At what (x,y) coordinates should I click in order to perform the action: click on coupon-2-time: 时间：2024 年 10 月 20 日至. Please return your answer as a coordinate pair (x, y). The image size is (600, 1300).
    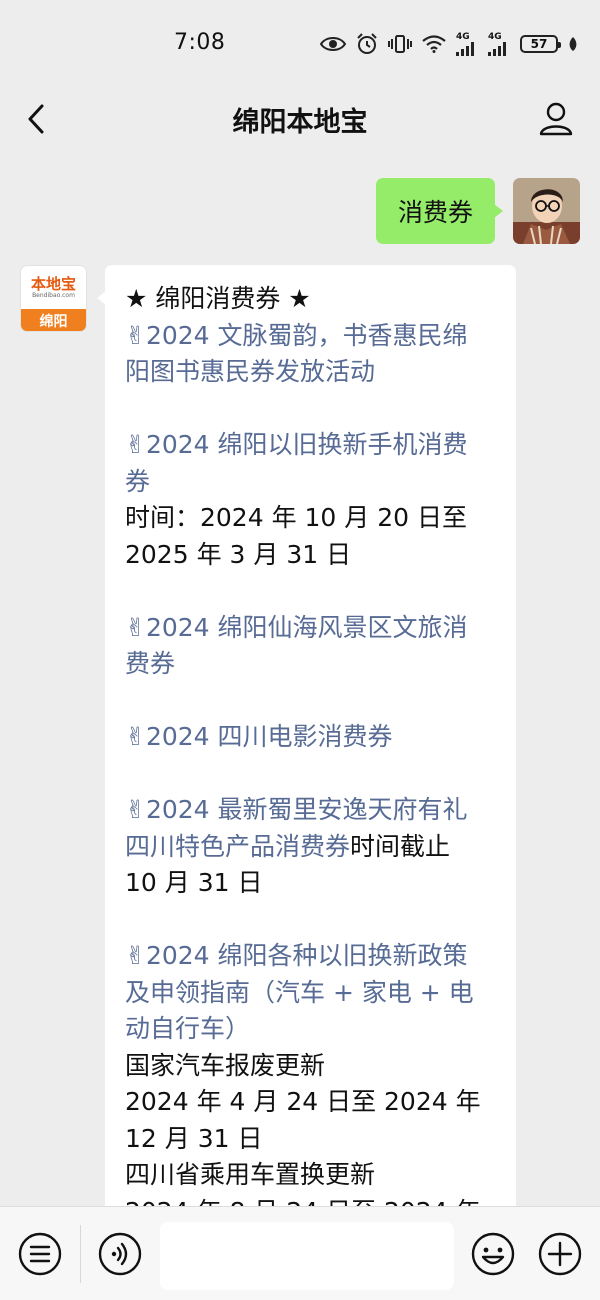
    Looking at the image, I should click on (296, 517).